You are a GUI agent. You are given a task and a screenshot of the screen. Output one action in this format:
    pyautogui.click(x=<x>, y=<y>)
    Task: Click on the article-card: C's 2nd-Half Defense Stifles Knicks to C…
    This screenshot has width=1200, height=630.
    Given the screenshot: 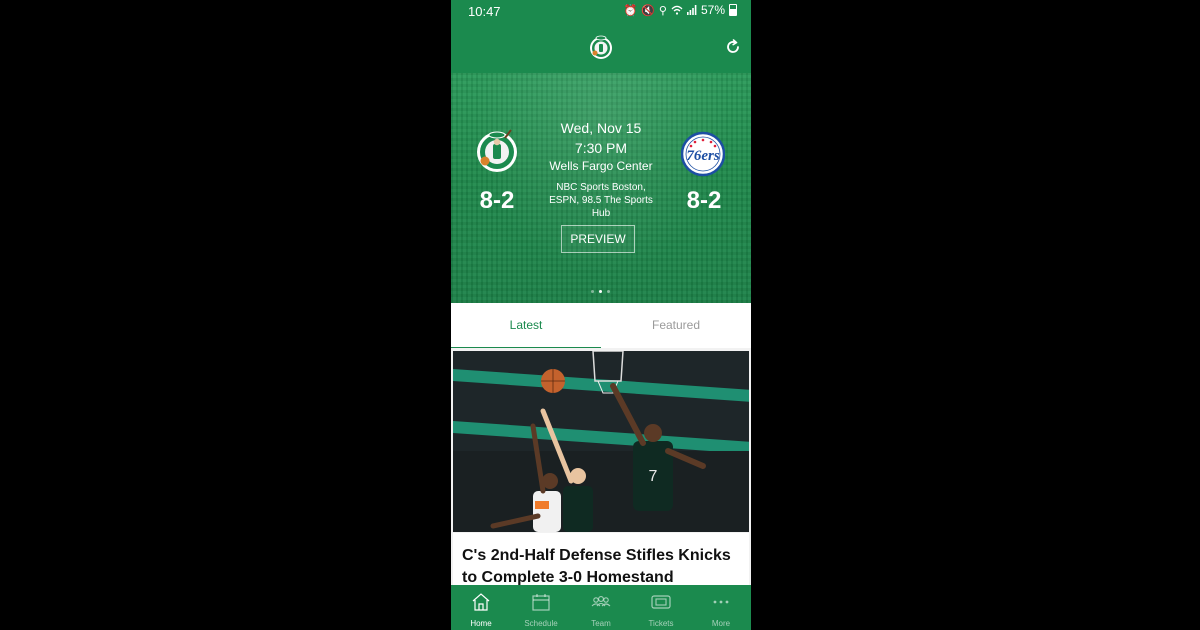 What is the action you would take?
    pyautogui.click(x=601, y=559)
    